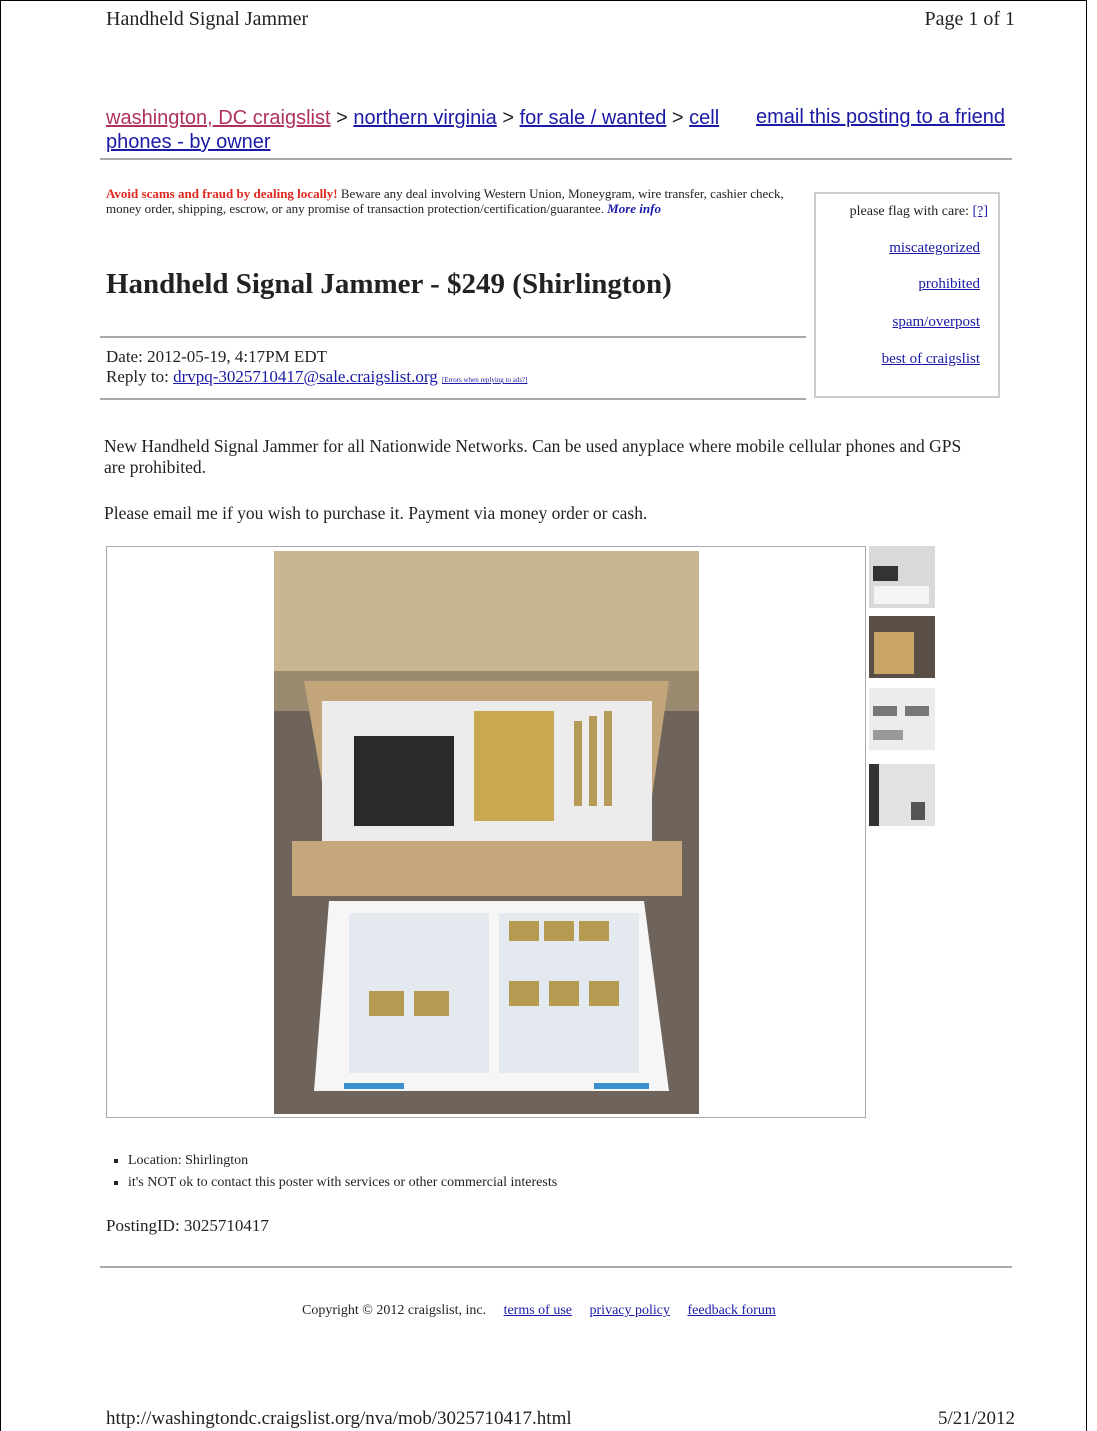 Image resolution: width=1097 pixels, height=1431 pixels. Describe the element at coordinates (969, 19) in the screenshot. I see `print-header-page: Page 1 of 1` at that location.